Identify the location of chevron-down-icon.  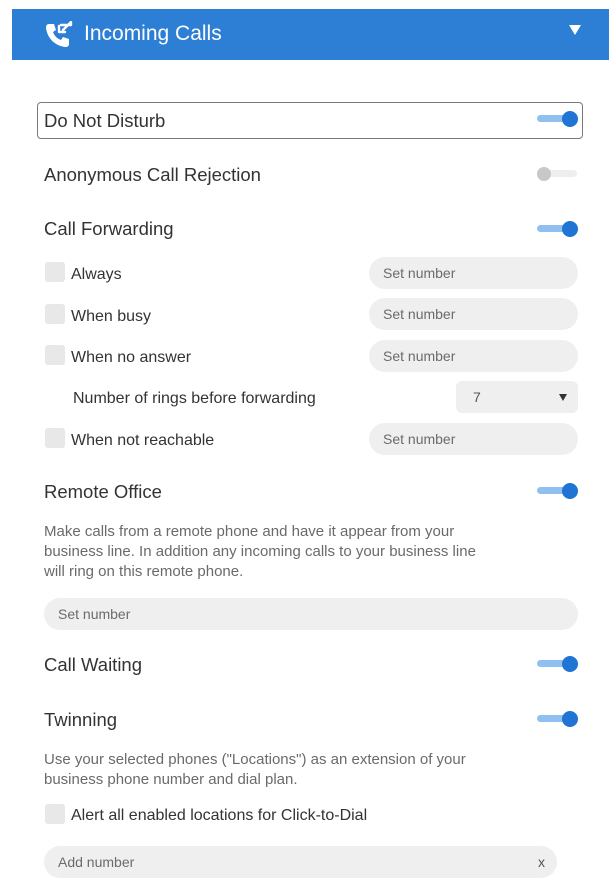
(575, 30).